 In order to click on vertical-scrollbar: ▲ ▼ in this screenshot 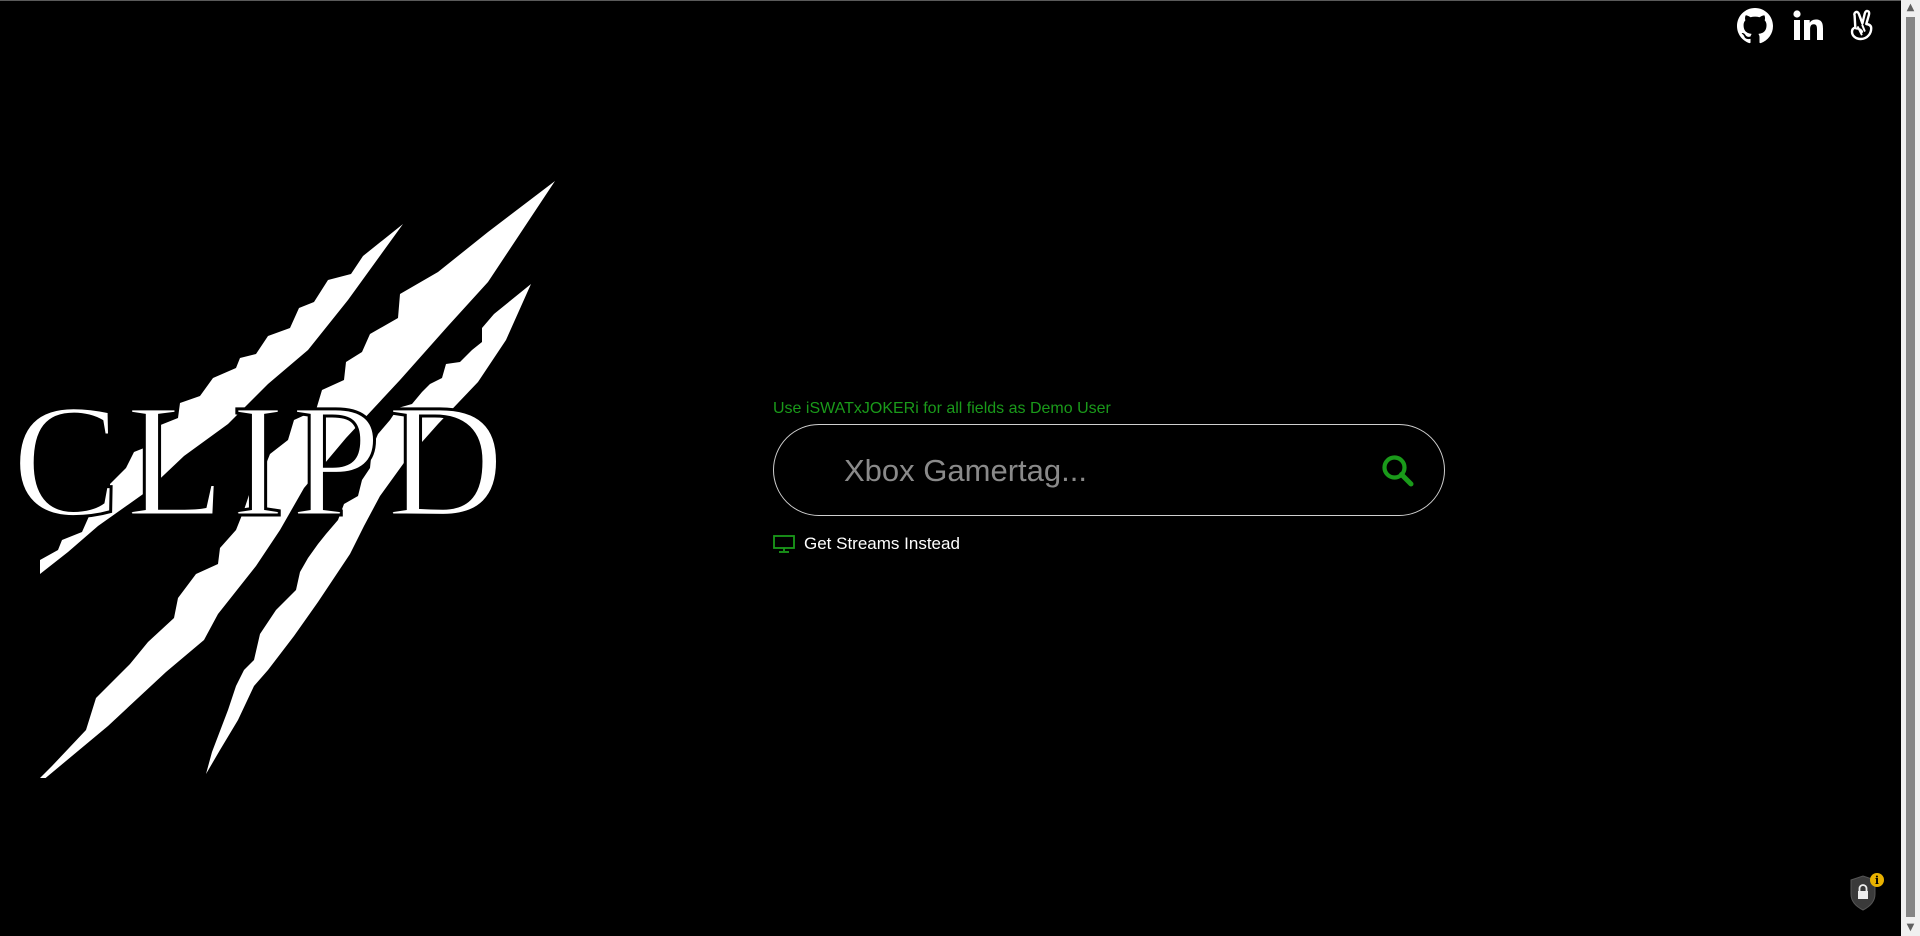, I will do `click(1910, 468)`.